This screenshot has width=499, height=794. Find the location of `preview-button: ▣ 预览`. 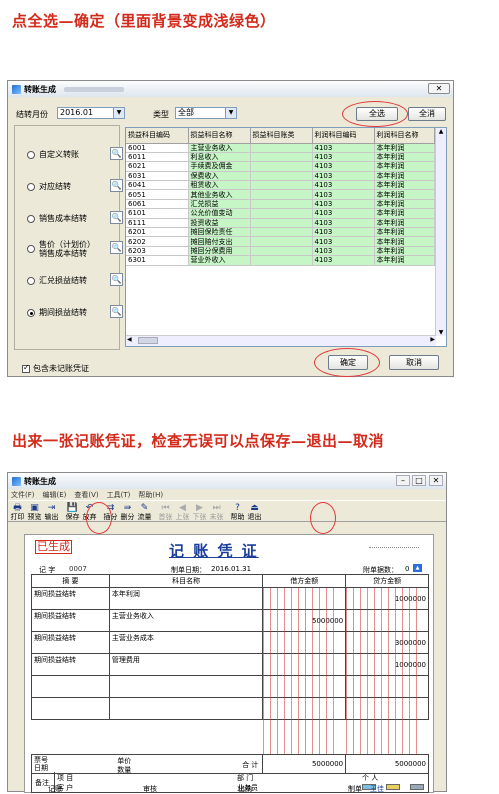

preview-button: ▣ 预览 is located at coordinates (34, 511).